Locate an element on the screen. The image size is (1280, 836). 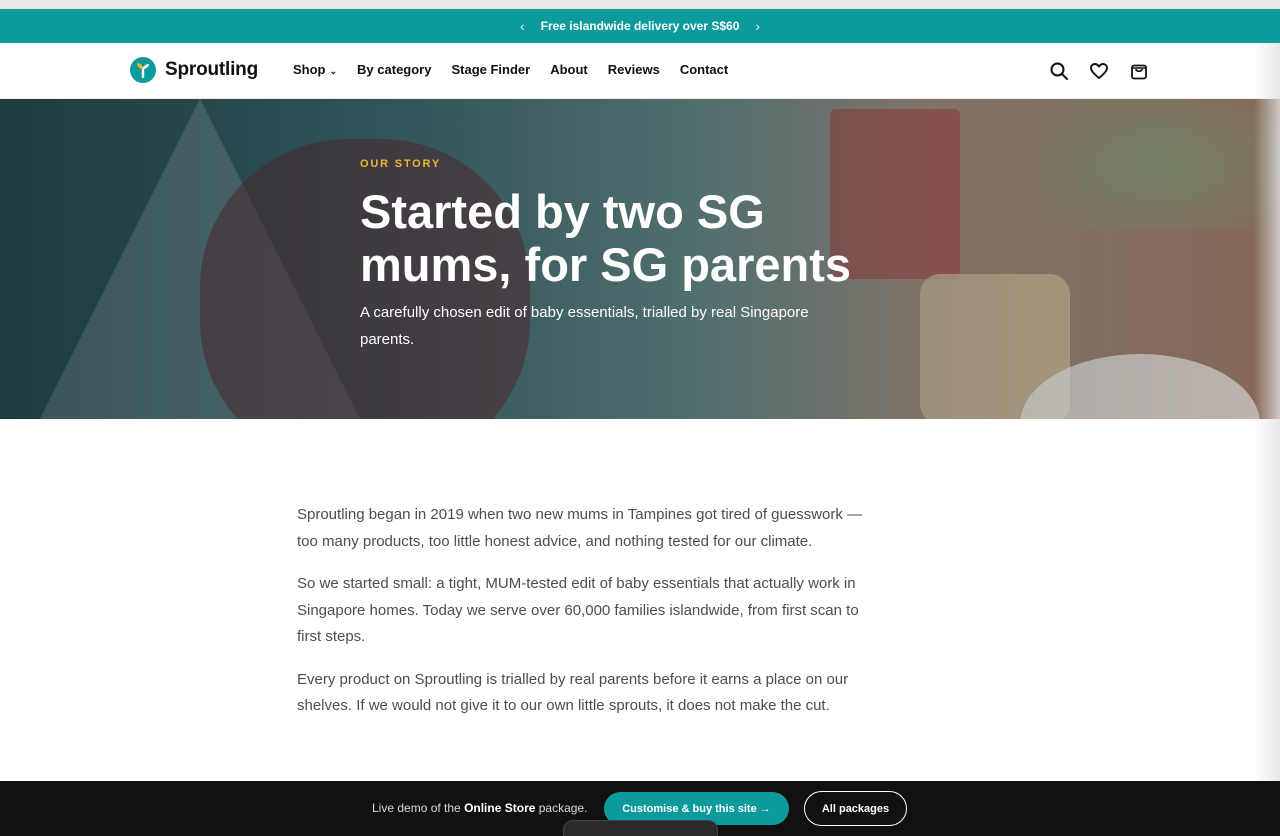
logo: Sproutling is located at coordinates (194, 70).